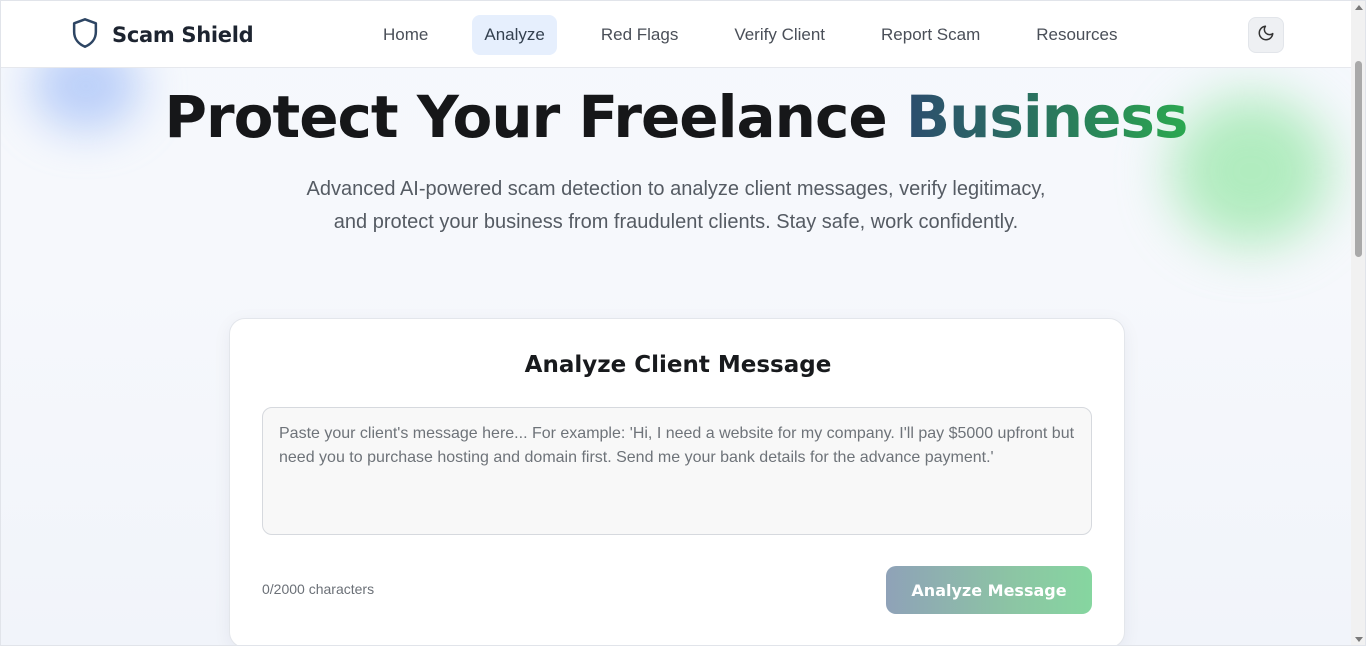 This screenshot has height=646, width=1366. What do you see at coordinates (930, 35) in the screenshot?
I see `nav-item-report-scam: Report Scam` at bounding box center [930, 35].